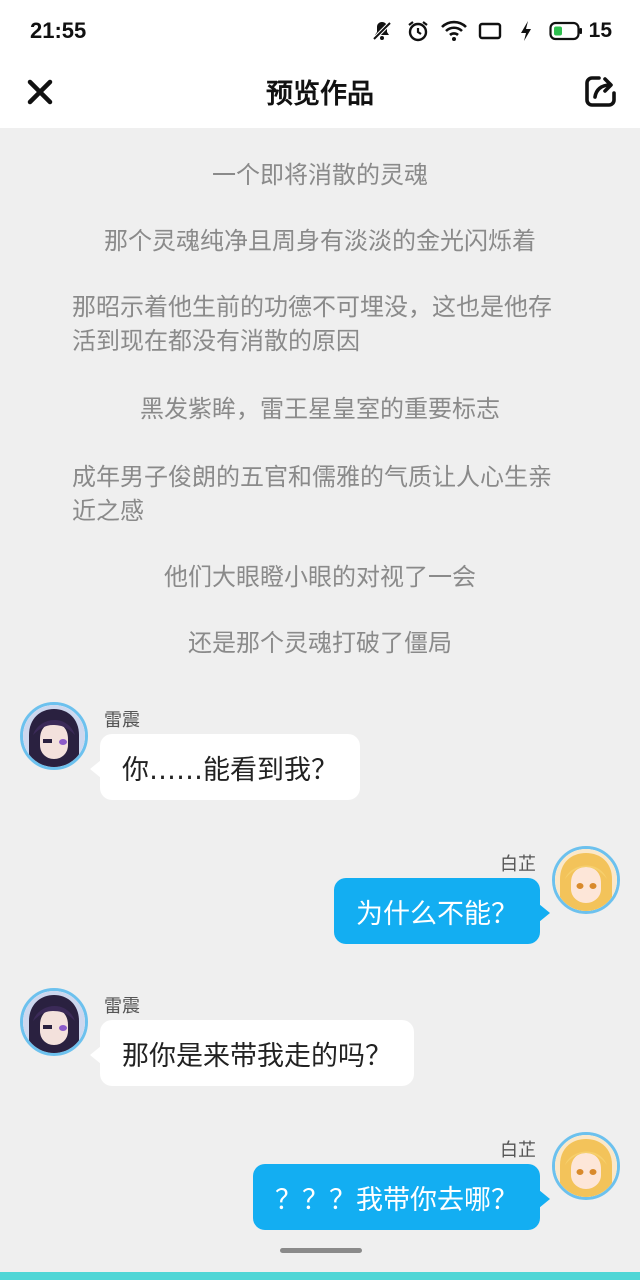 This screenshot has height=1280, width=640. I want to click on battery-icon, so click(565, 31).